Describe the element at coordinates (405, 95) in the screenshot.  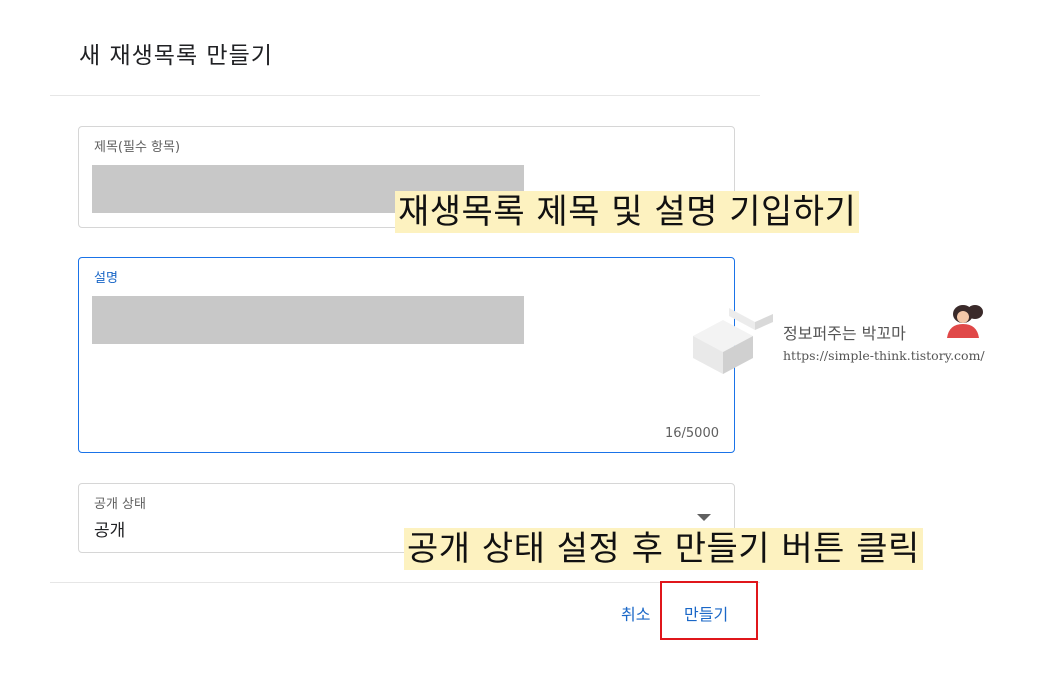
I see `header-divider` at that location.